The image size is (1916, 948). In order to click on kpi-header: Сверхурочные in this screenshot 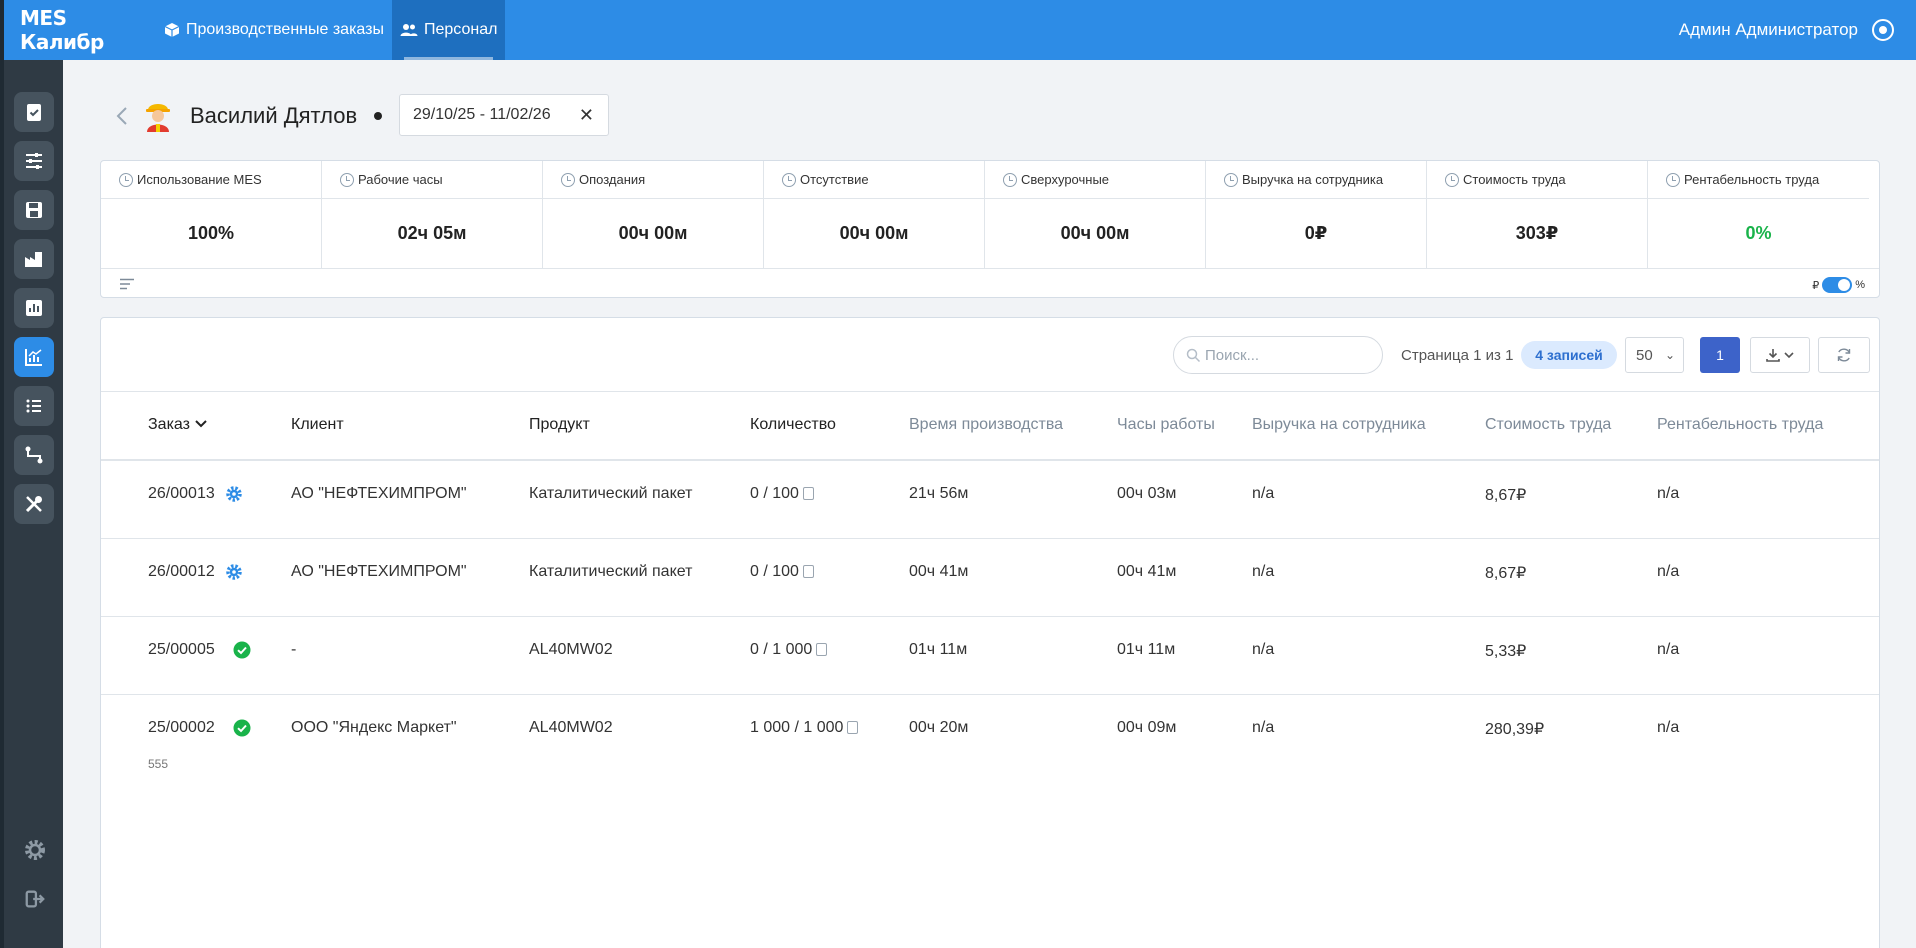, I will do `click(1095, 180)`.